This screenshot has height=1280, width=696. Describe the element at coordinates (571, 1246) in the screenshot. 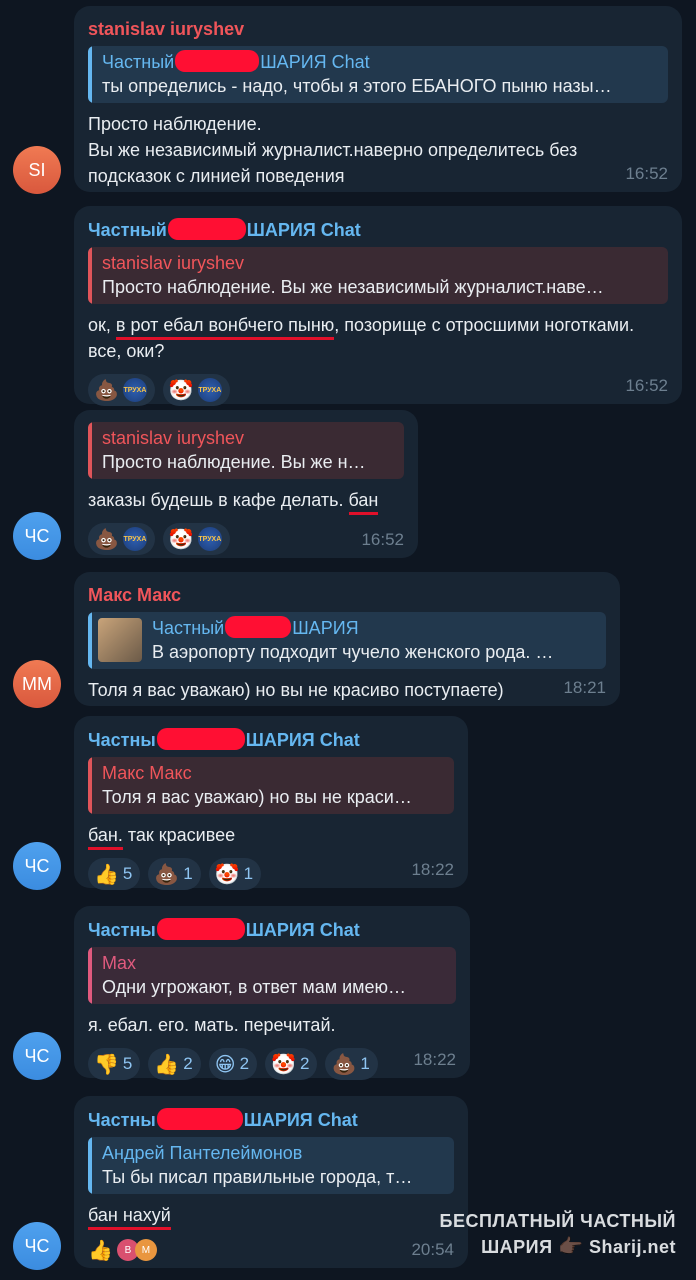

I see `pointing-hand-icon: 👉🏿` at that location.